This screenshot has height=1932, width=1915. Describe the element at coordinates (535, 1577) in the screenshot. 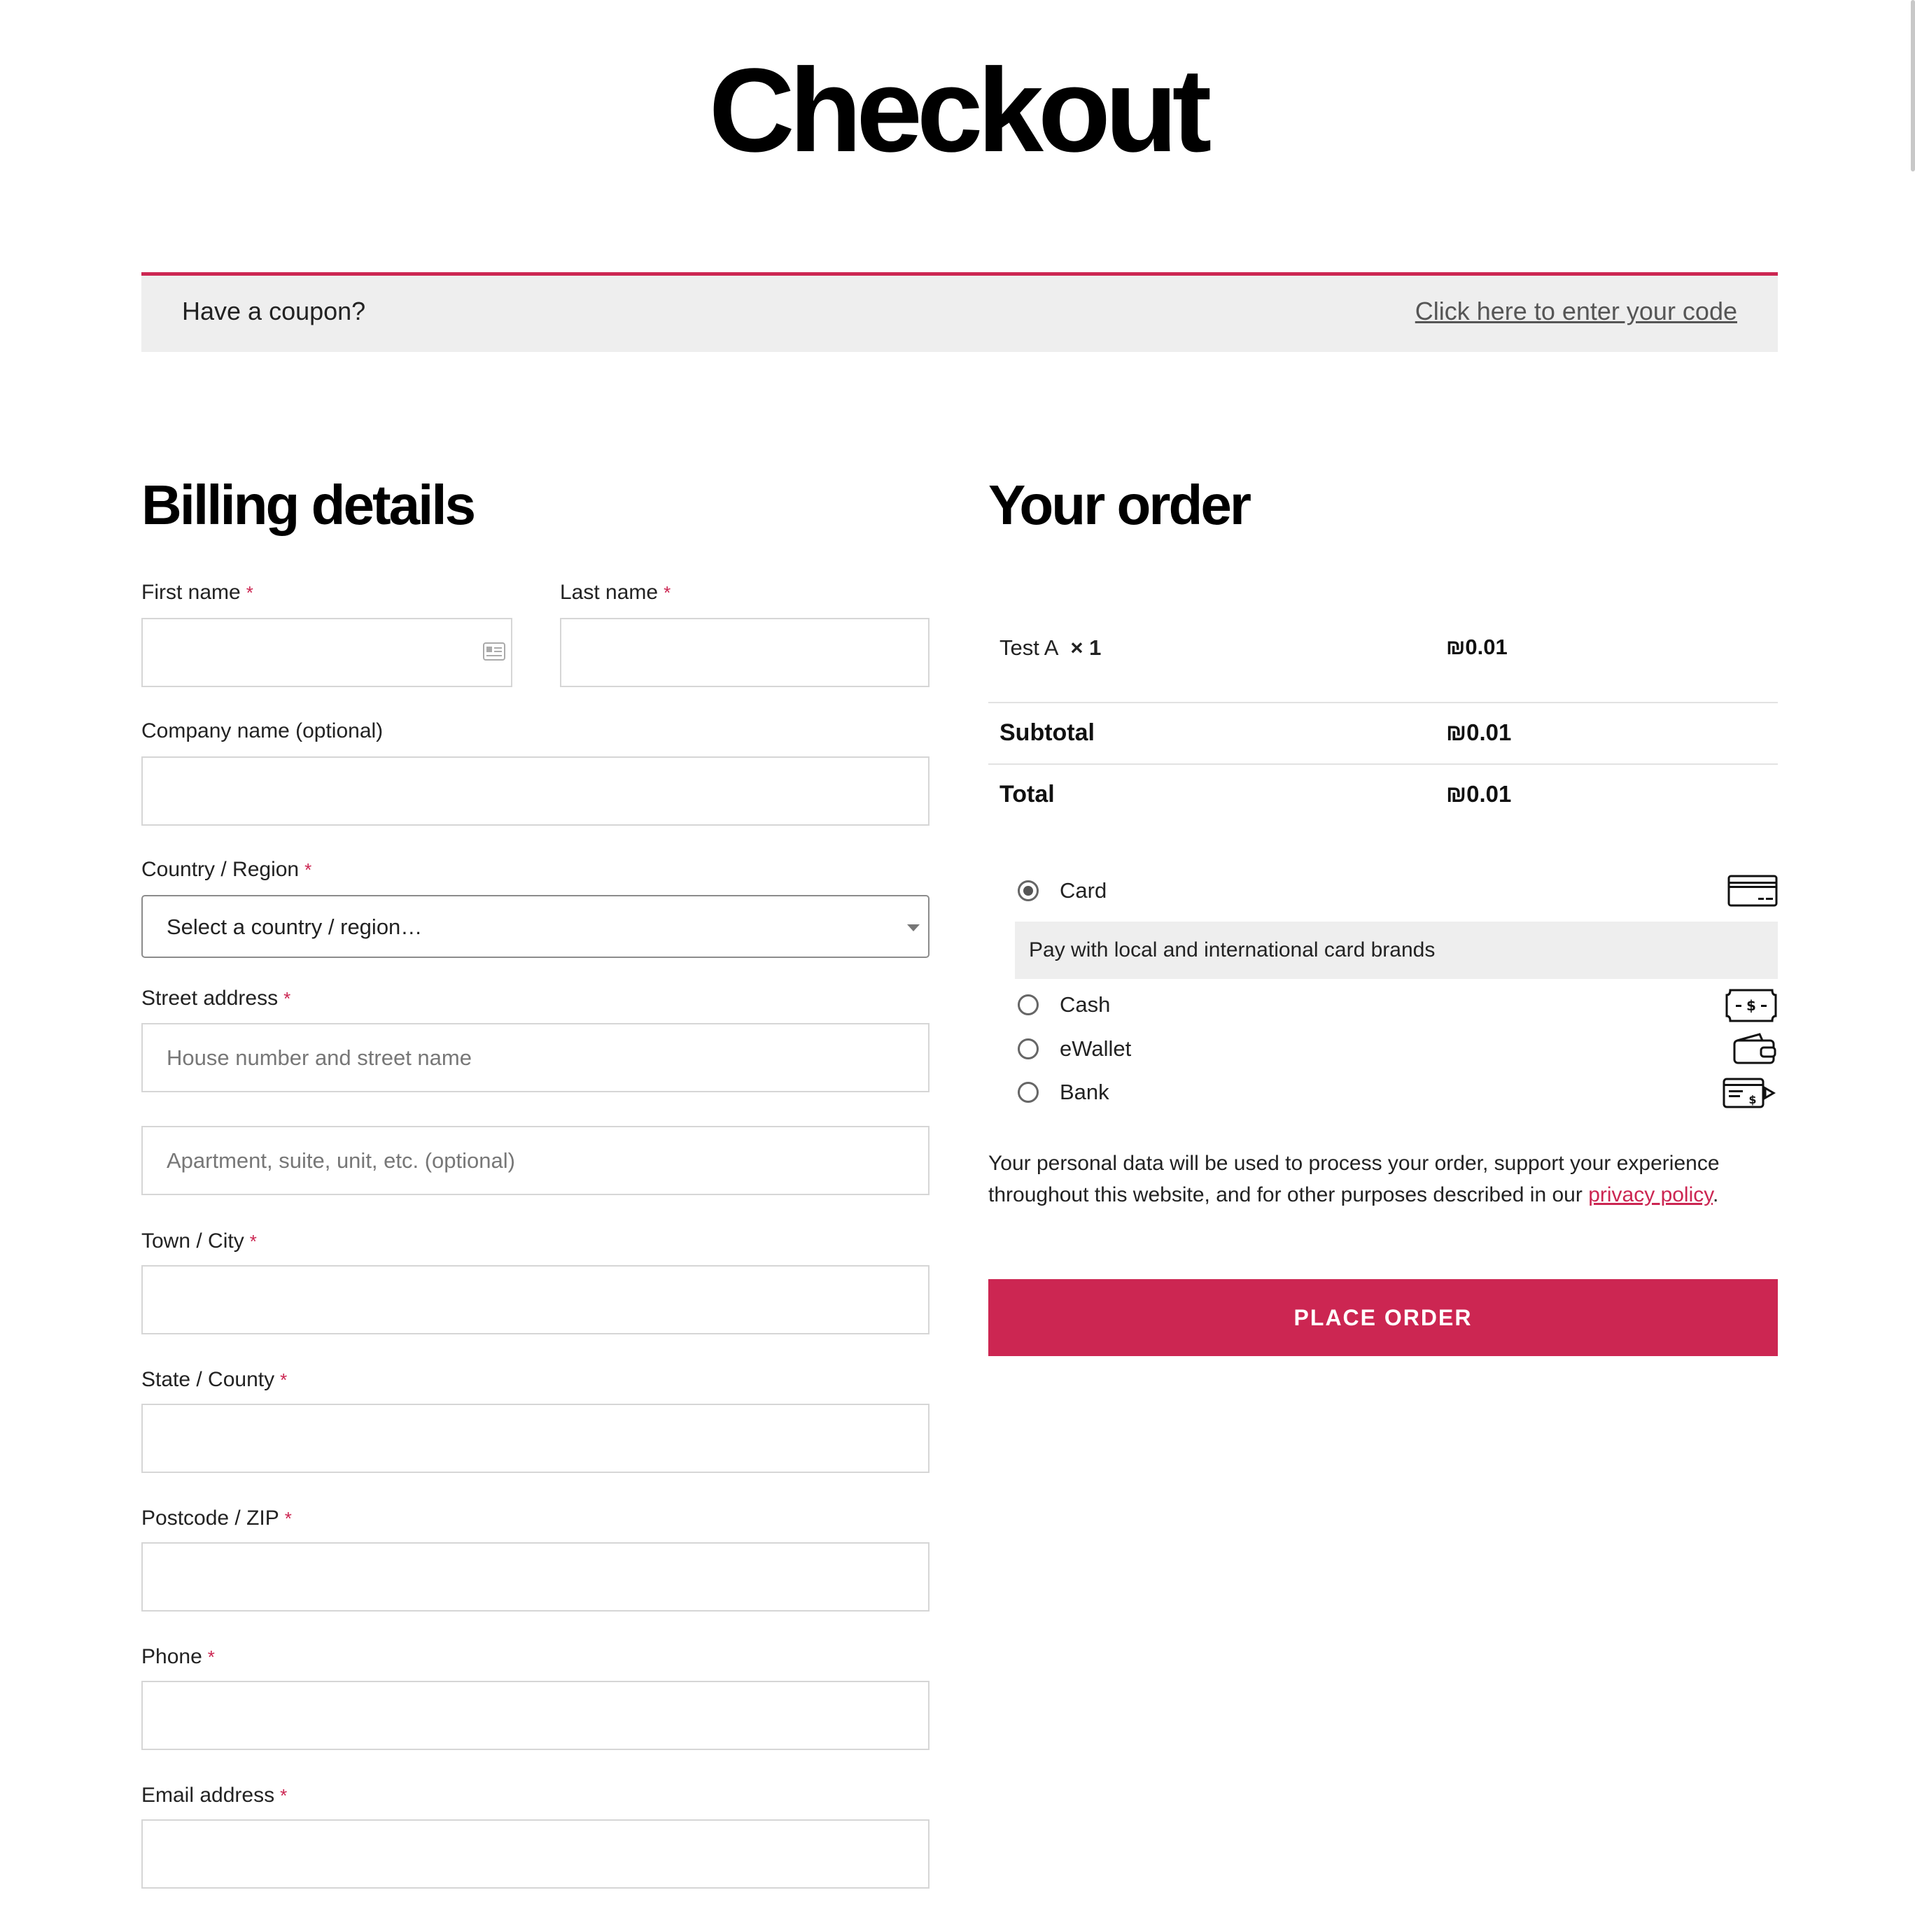

I see `postcode-input` at that location.